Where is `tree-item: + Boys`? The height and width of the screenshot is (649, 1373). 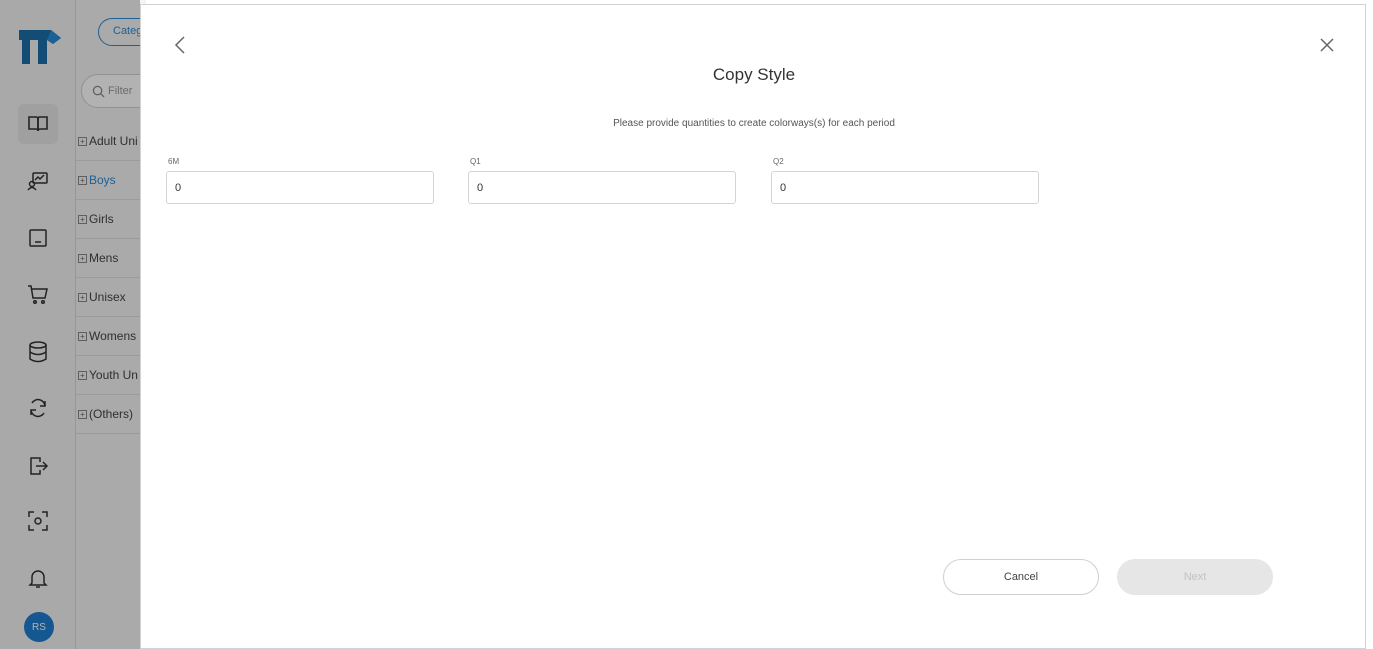 tree-item: + Boys is located at coordinates (111, 180).